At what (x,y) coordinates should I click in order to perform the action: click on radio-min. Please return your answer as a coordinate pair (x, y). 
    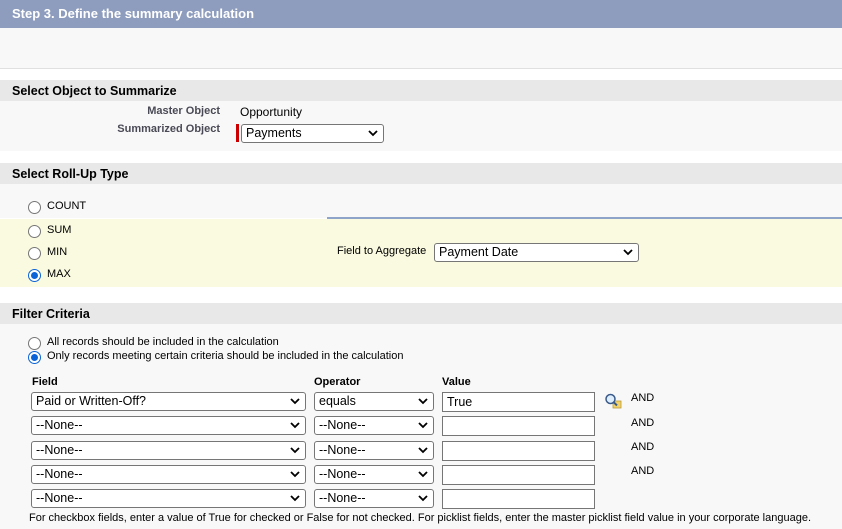
    Looking at the image, I should click on (34, 253).